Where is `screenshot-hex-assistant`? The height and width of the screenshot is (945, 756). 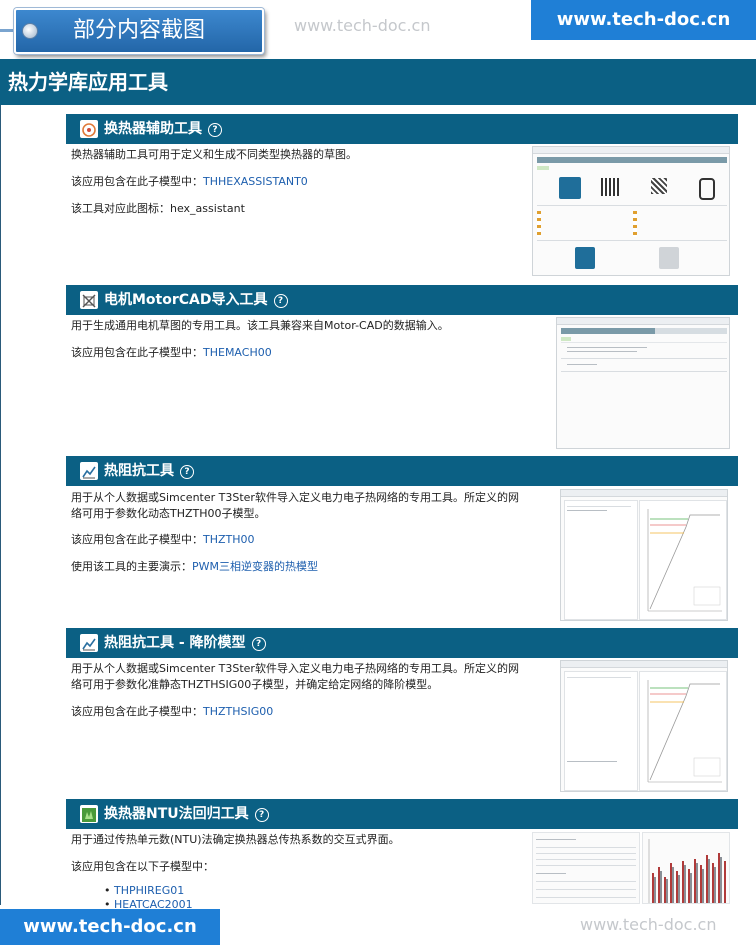
screenshot-hex-assistant is located at coordinates (631, 211).